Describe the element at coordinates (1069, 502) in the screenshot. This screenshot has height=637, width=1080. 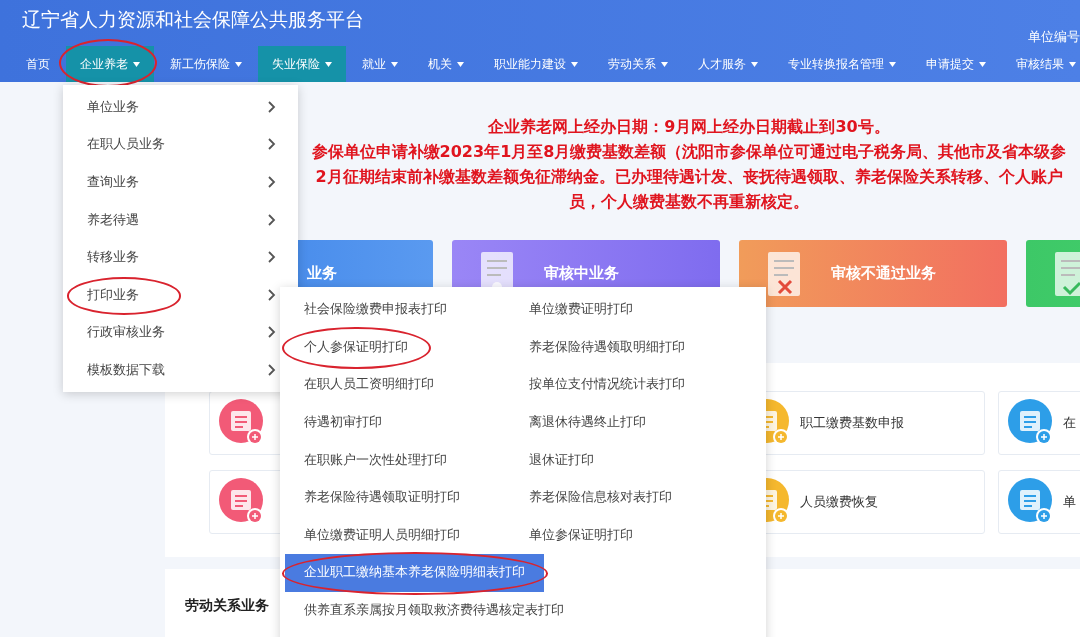
I see `tile-label: 单` at that location.